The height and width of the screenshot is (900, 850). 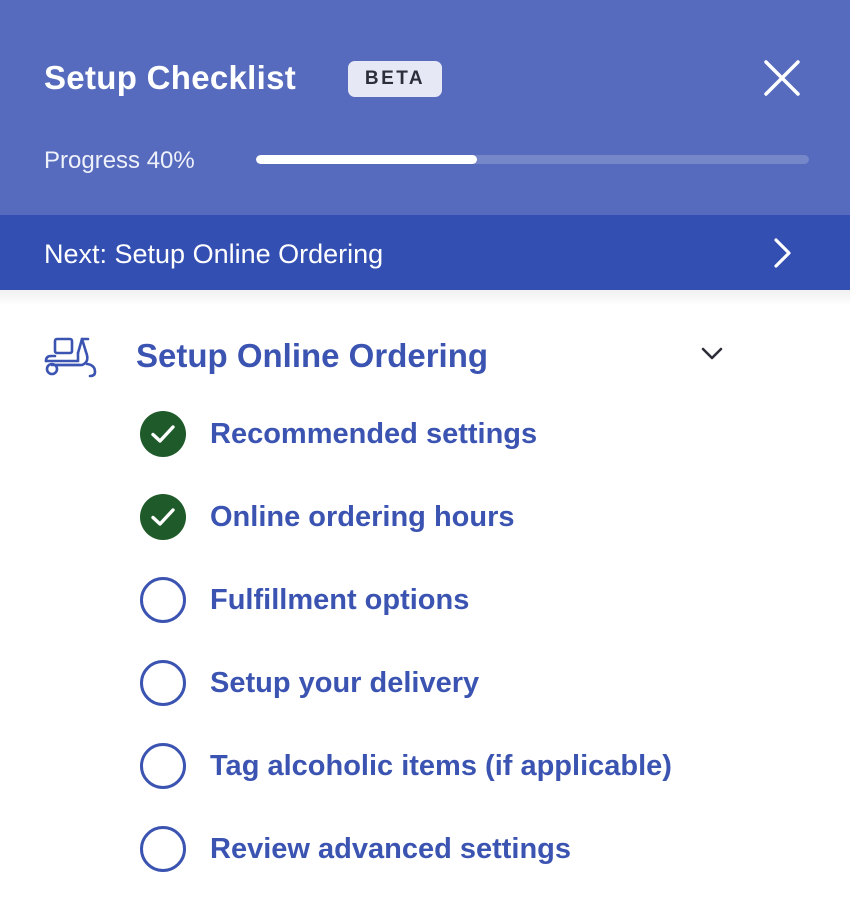 I want to click on divider-shadow, so click(x=425, y=298).